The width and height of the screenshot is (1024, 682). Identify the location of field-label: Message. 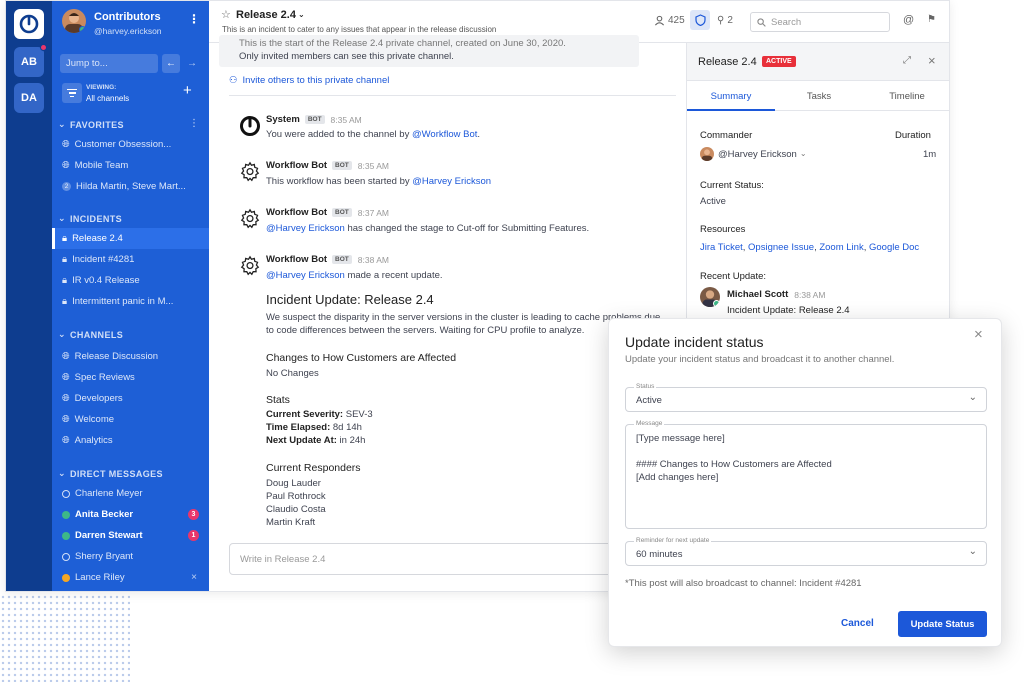
(649, 423).